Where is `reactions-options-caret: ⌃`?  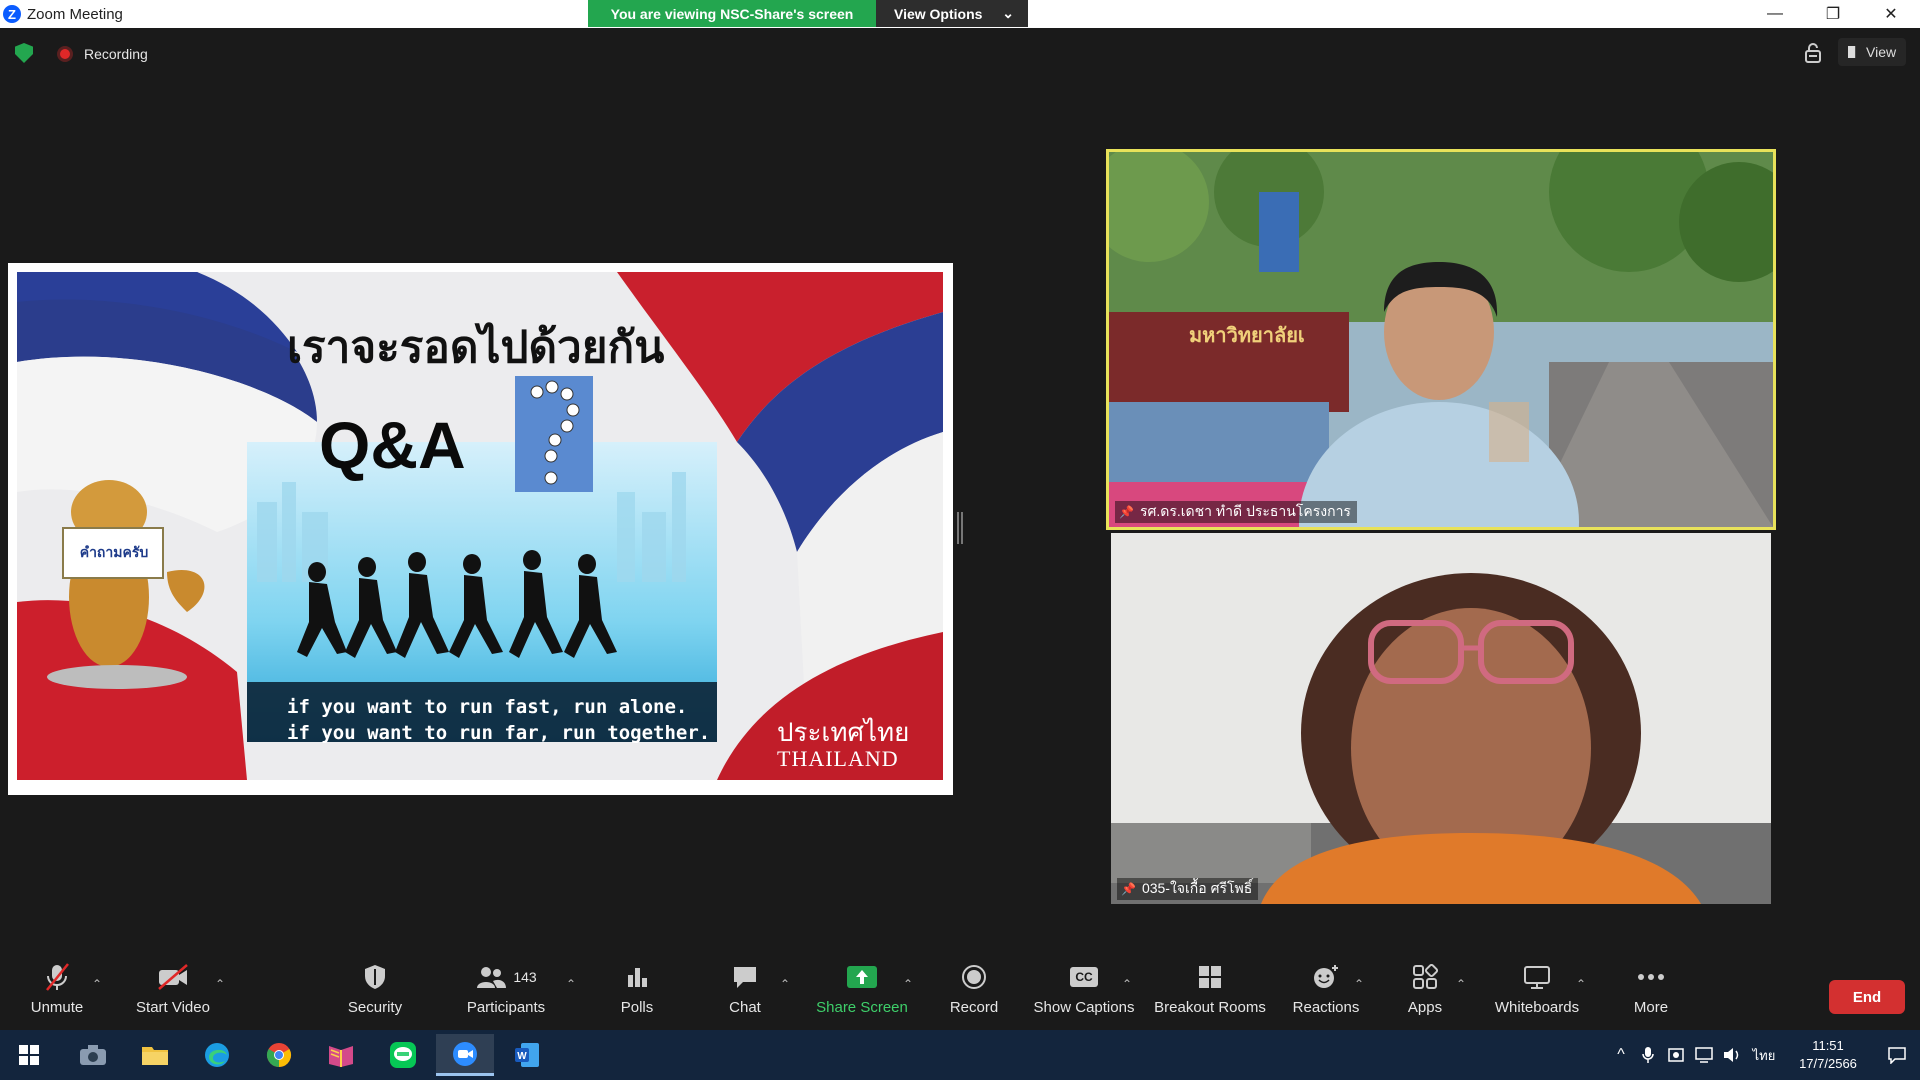 reactions-options-caret: ⌃ is located at coordinates (1359, 984).